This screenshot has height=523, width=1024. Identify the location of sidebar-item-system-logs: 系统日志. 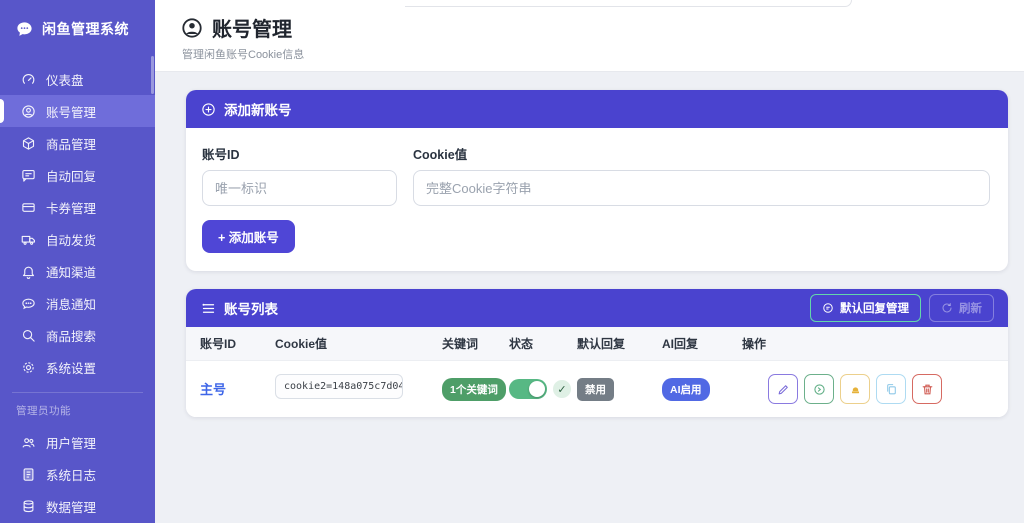
(77, 474).